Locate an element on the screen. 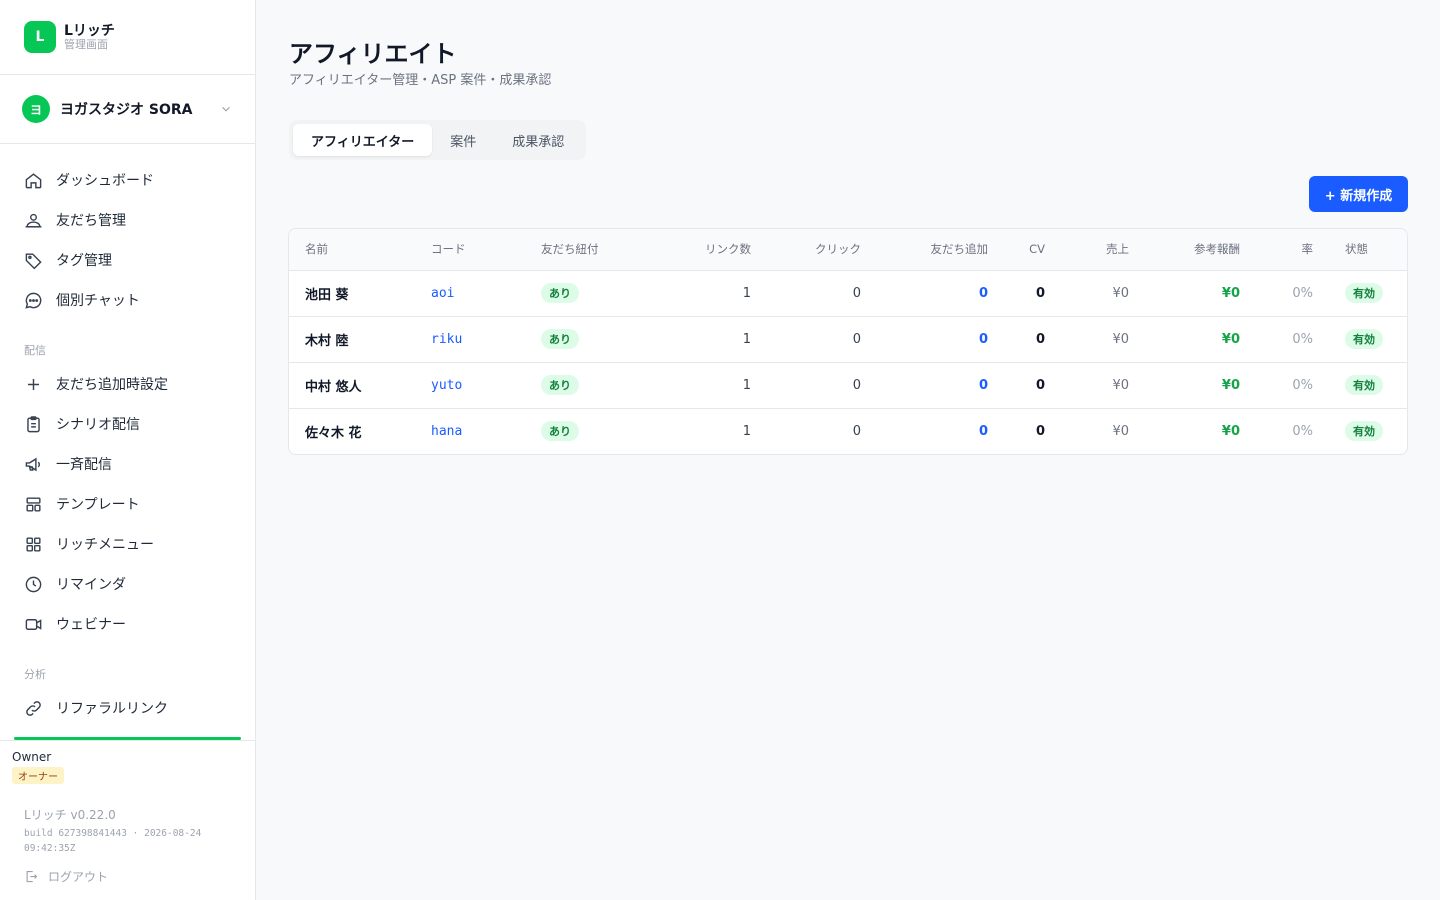  brand: L Lリッチ 管理画面 is located at coordinates (127, 37).